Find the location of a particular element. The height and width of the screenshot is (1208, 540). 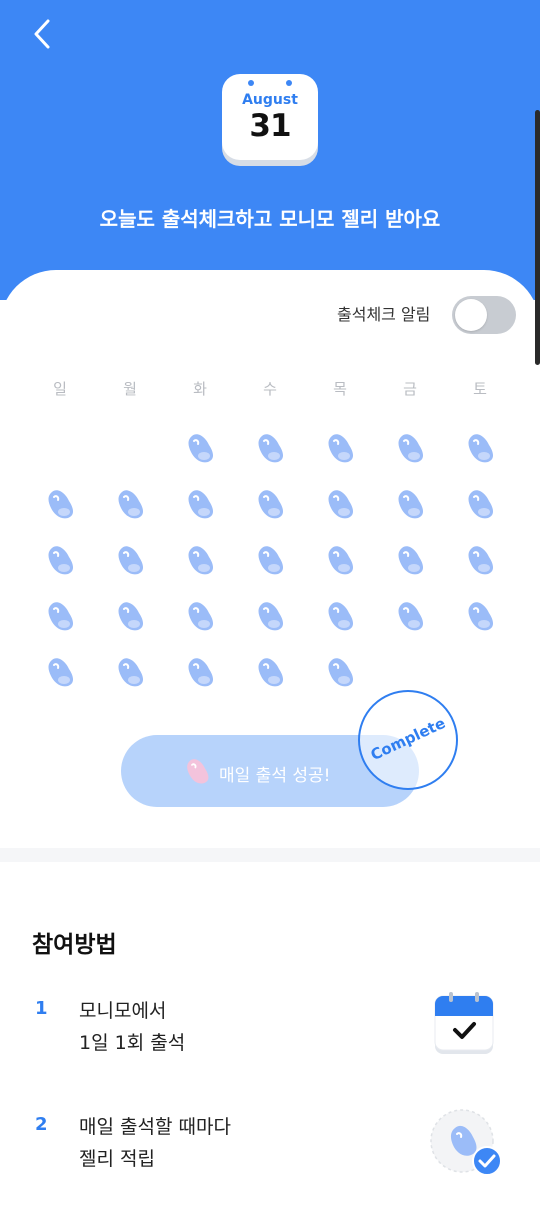

weekday-label: 토 is located at coordinates (480, 389).